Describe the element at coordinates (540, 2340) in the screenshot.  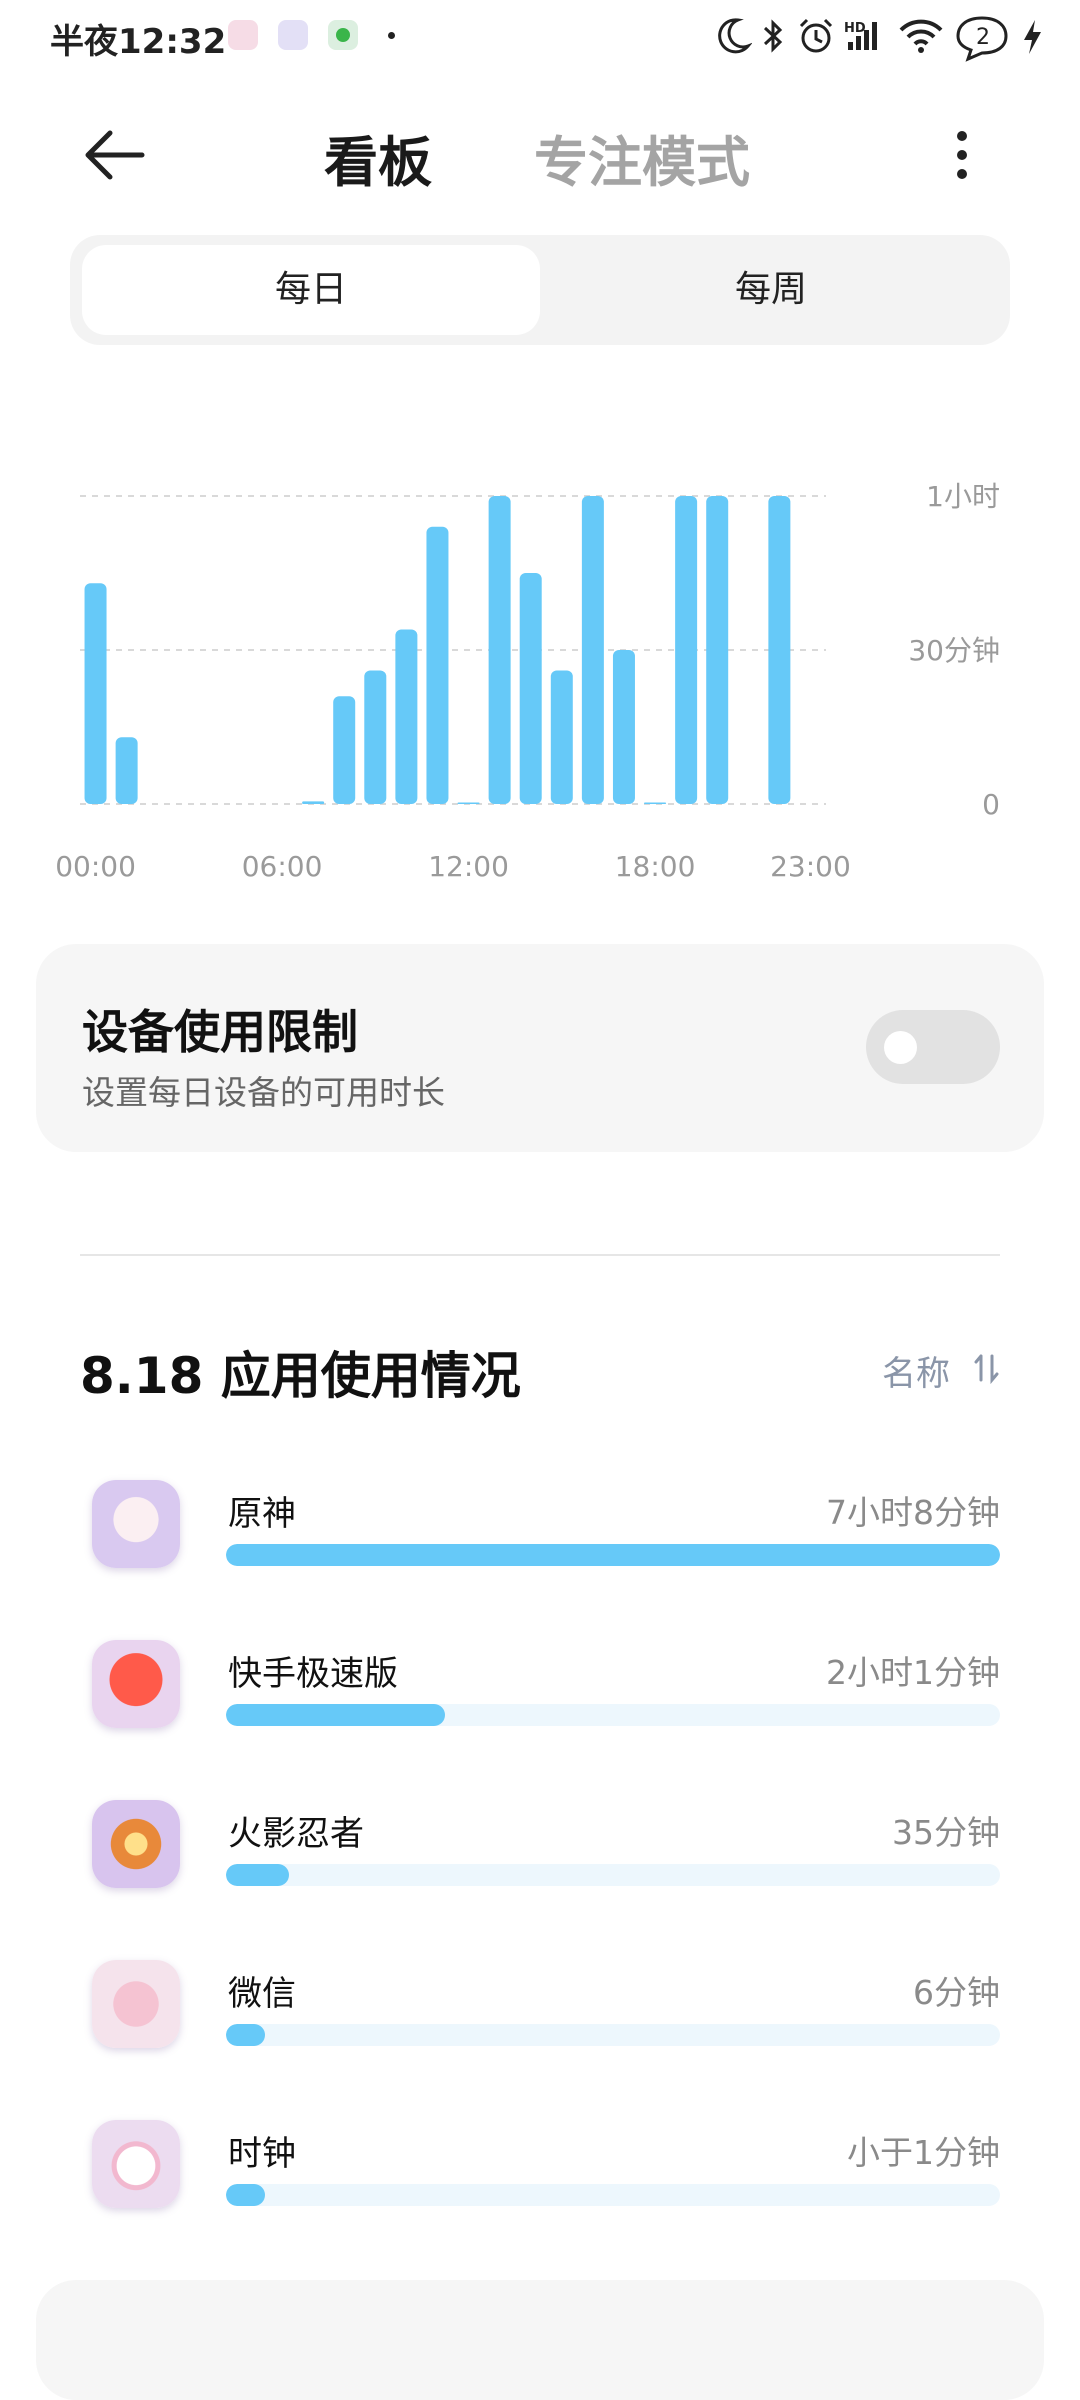
I see `next-section-card` at that location.